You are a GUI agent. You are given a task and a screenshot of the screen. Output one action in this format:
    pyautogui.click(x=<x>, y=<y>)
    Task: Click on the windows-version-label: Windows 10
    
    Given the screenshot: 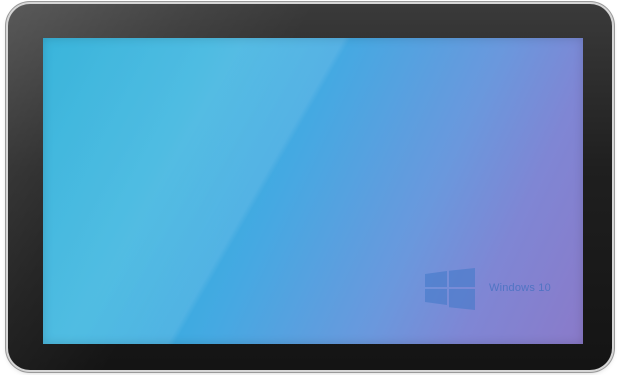 What is the action you would take?
    pyautogui.click(x=520, y=288)
    